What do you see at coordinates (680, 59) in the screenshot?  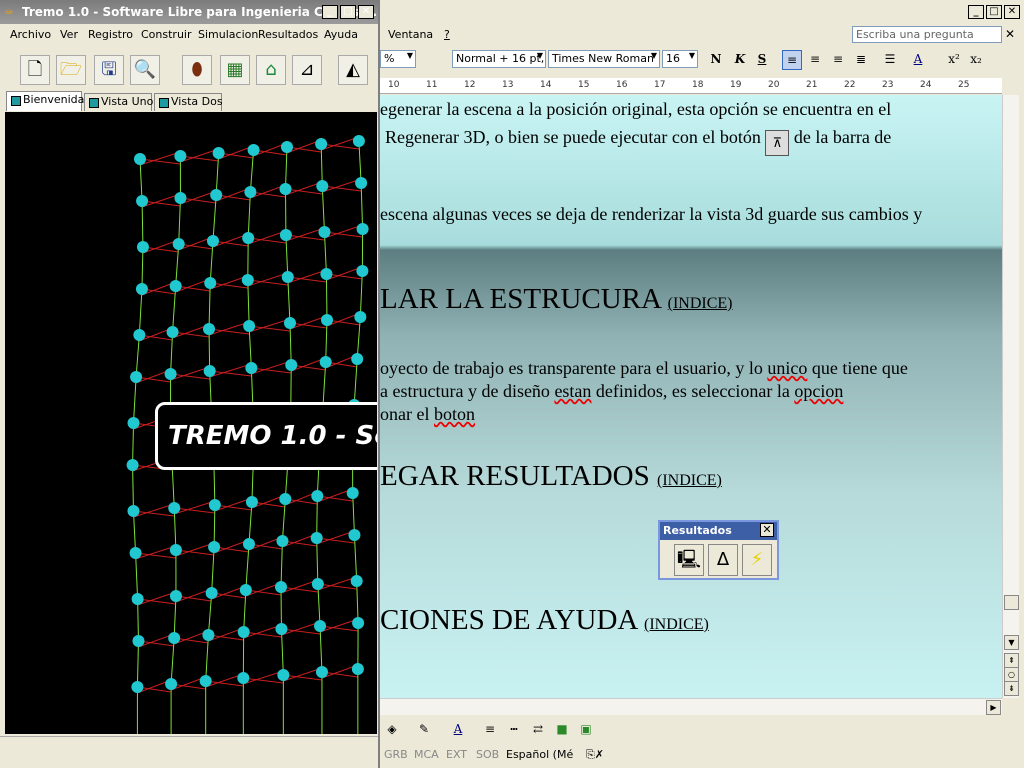 I see `font-size-dropdown: 16 ▼` at bounding box center [680, 59].